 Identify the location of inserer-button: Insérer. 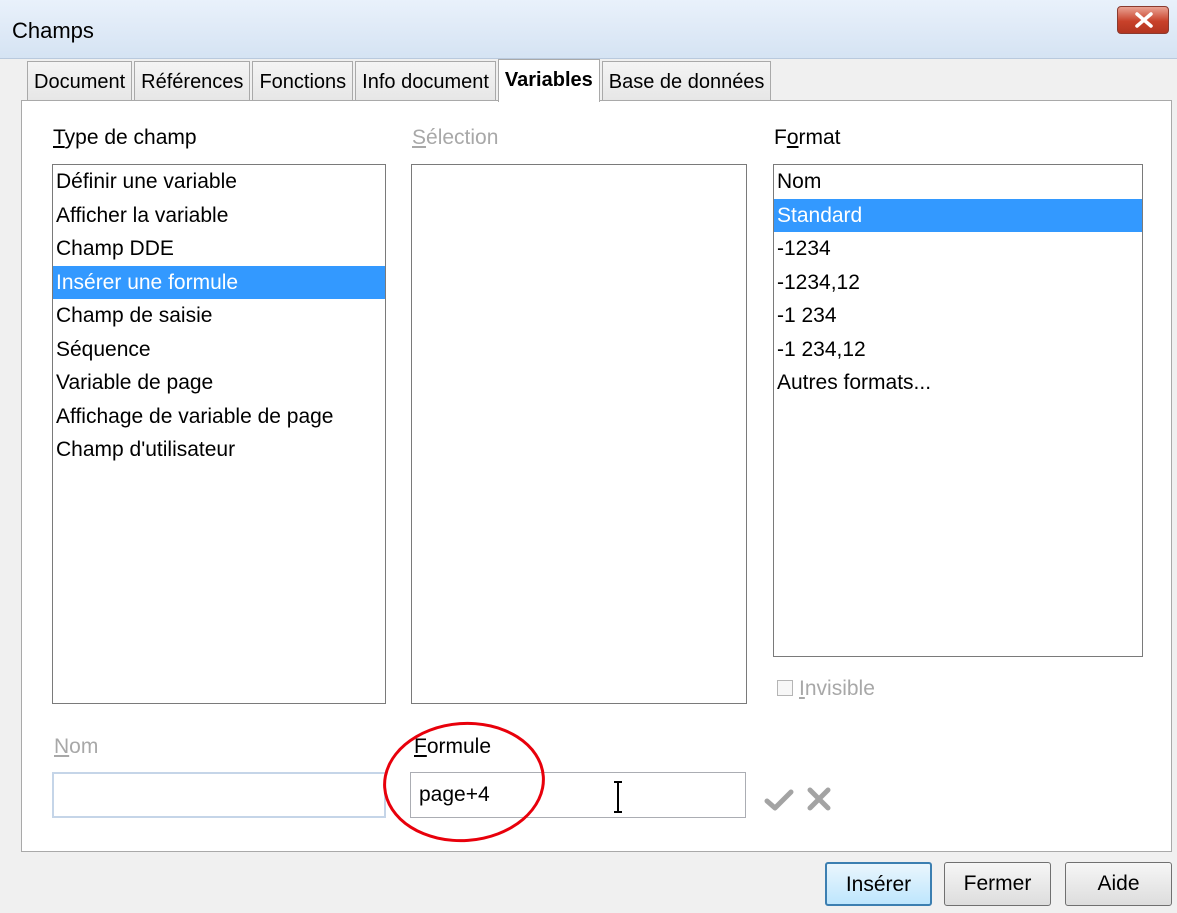
(878, 884).